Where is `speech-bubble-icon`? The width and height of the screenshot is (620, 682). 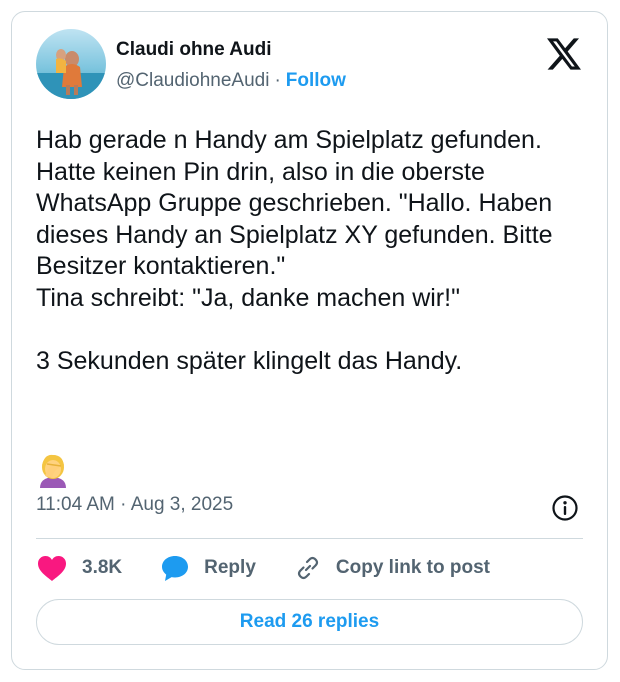
speech-bubble-icon is located at coordinates (175, 568).